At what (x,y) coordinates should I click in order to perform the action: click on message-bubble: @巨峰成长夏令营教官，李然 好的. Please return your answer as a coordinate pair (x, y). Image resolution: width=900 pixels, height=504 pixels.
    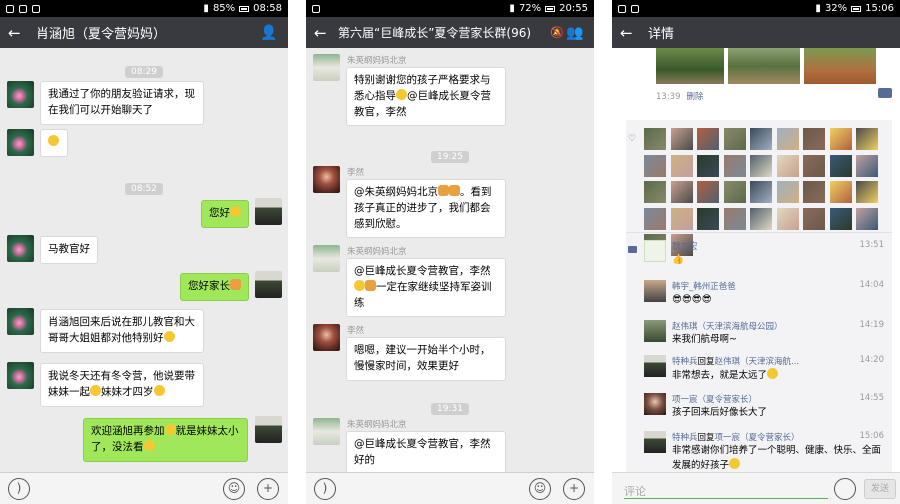
    Looking at the image, I should click on (426, 453).